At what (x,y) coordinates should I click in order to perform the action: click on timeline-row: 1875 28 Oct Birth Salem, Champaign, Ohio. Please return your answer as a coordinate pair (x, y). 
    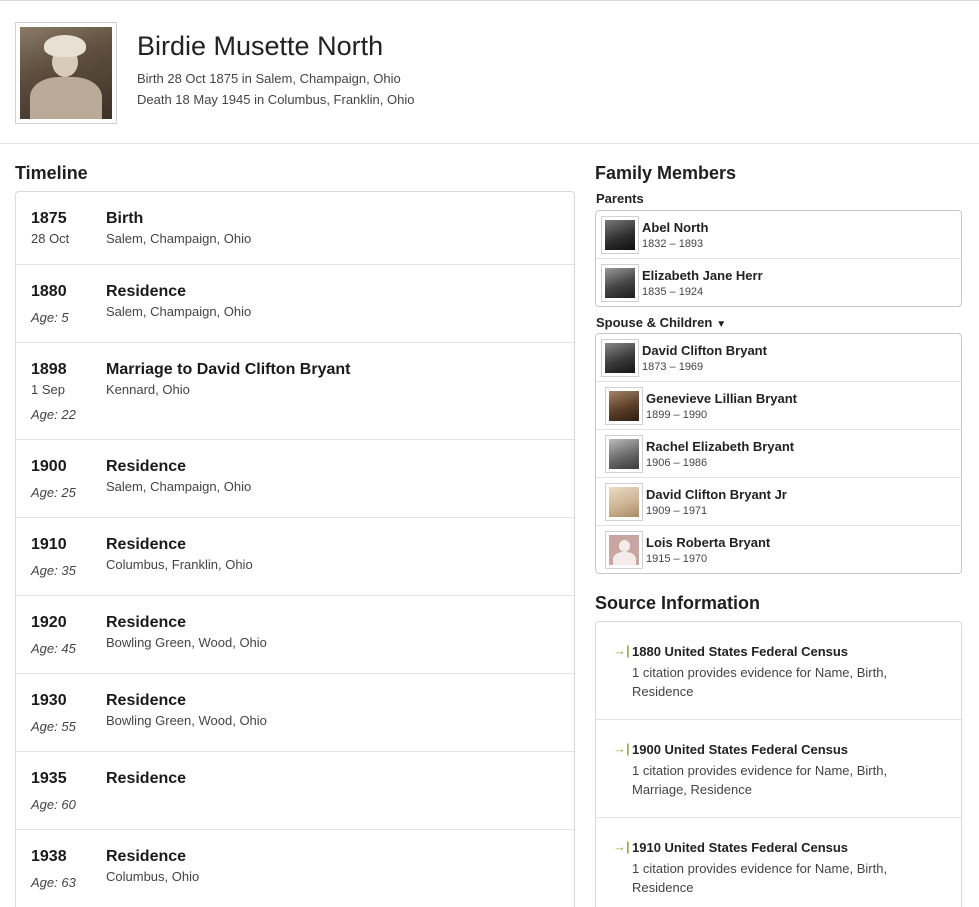
    Looking at the image, I should click on (295, 228).